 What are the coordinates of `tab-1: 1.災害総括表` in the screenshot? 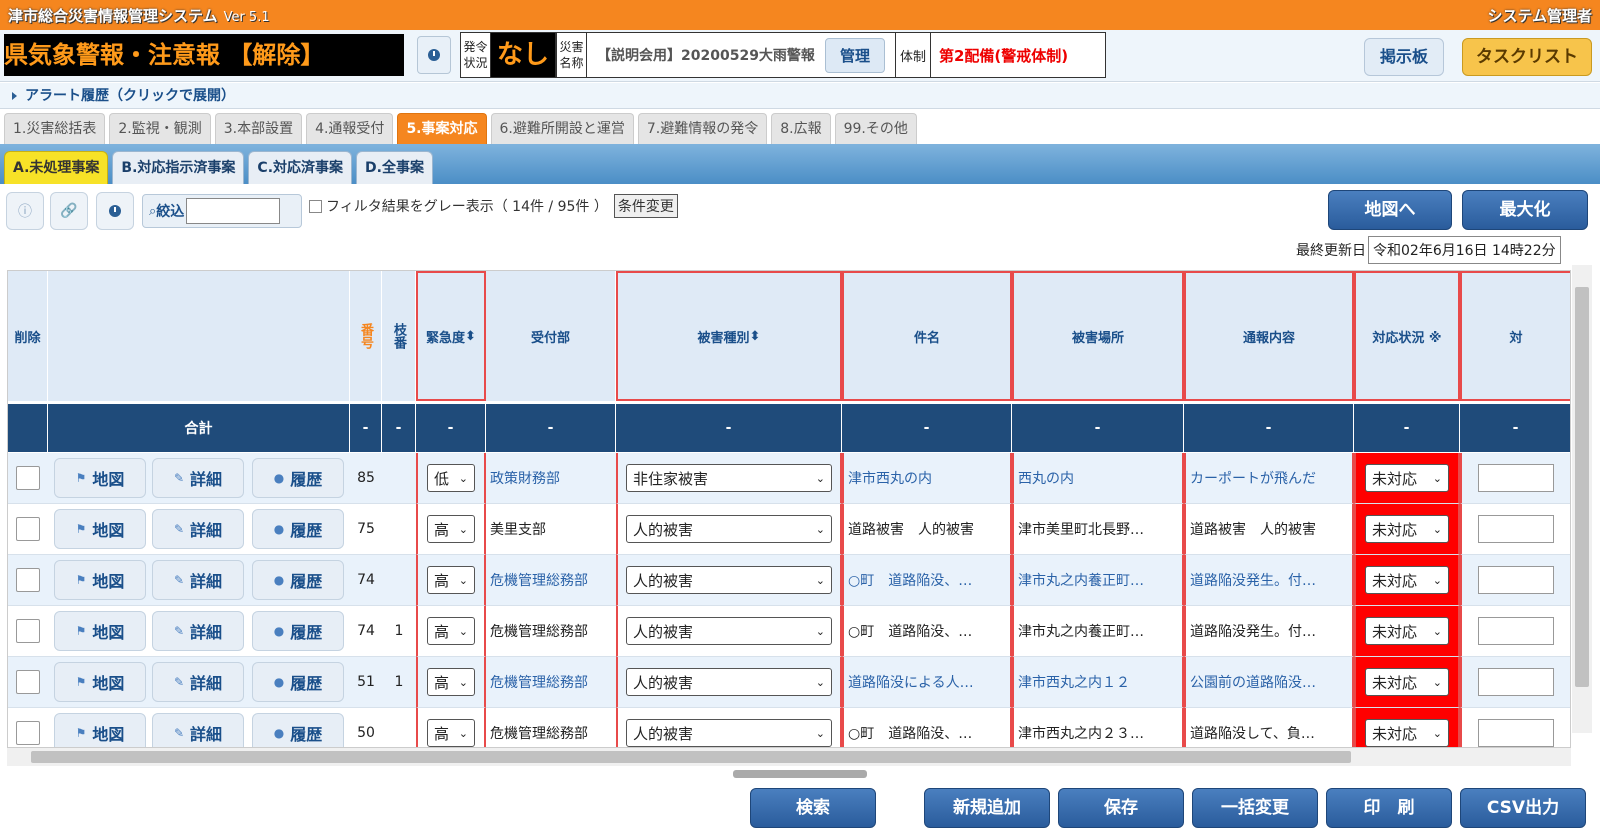 It's located at (55, 128).